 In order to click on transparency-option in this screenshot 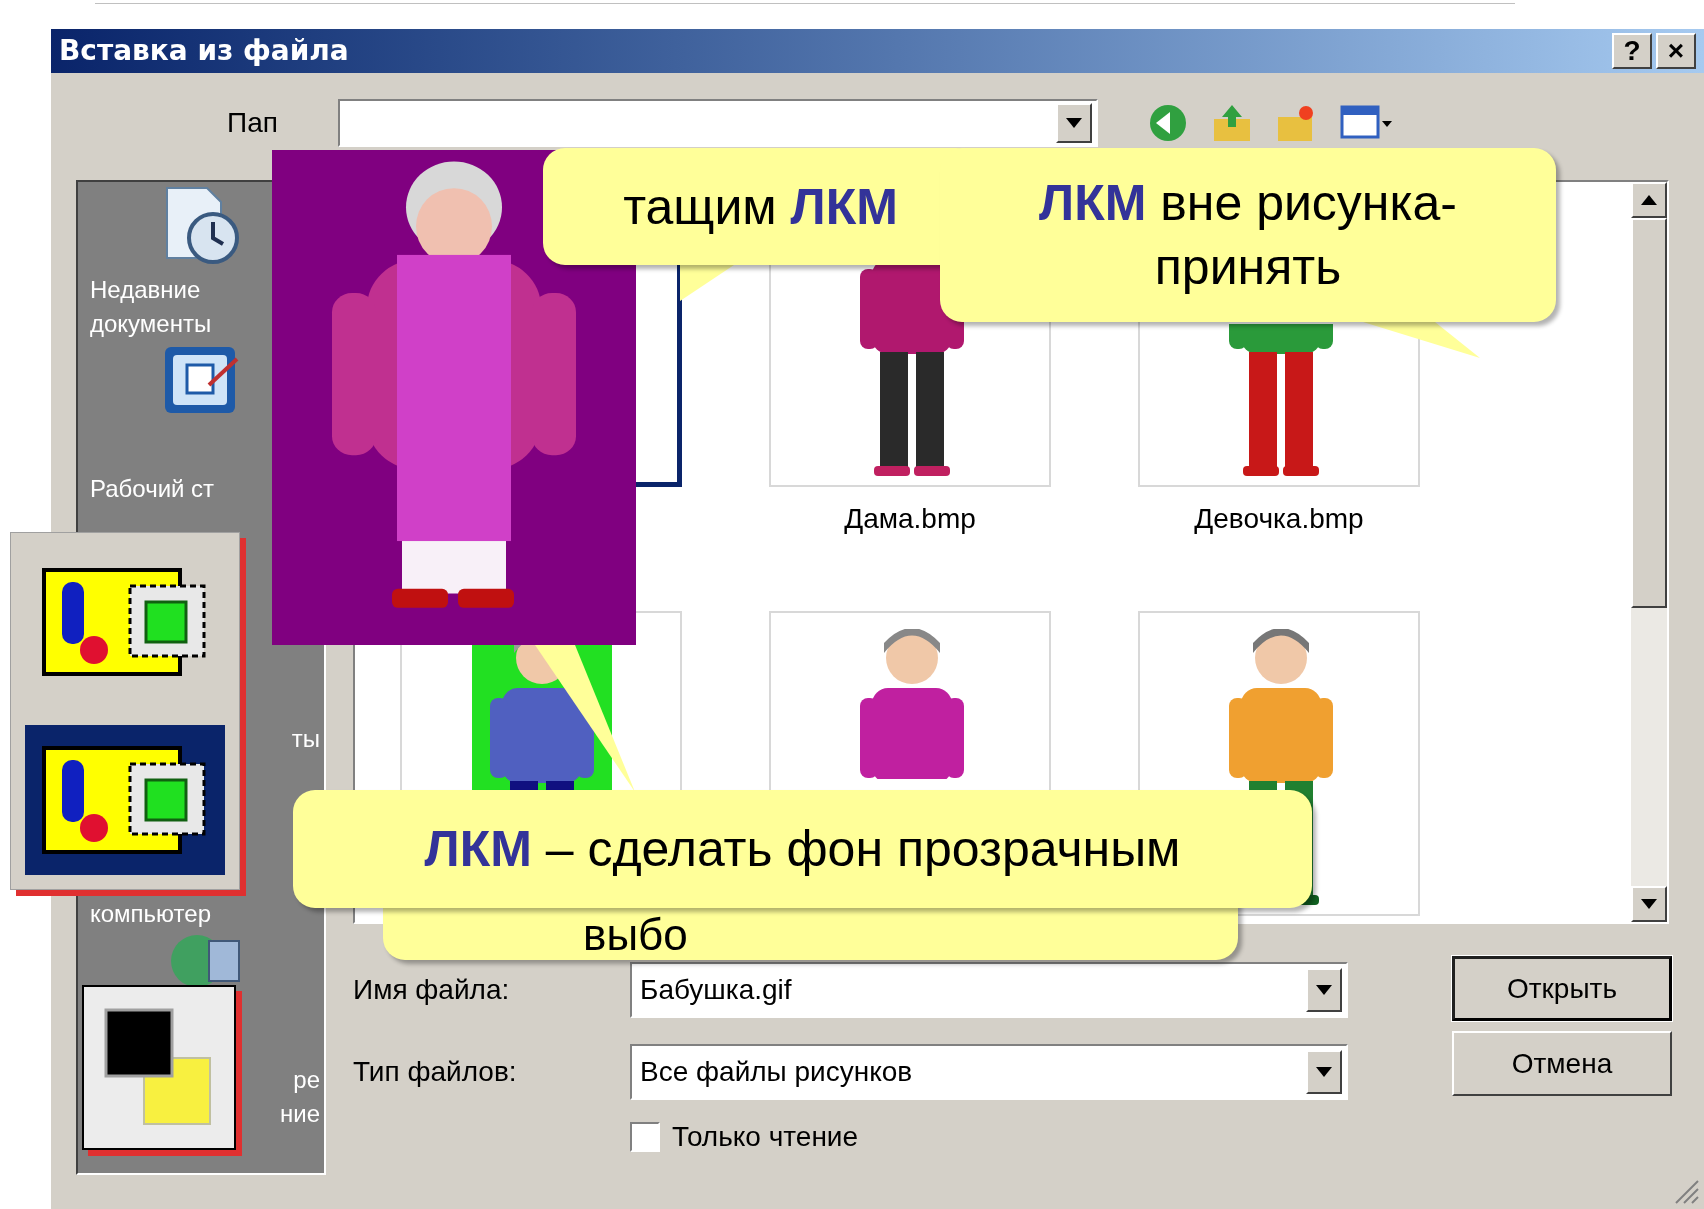, I will do `click(125, 800)`.